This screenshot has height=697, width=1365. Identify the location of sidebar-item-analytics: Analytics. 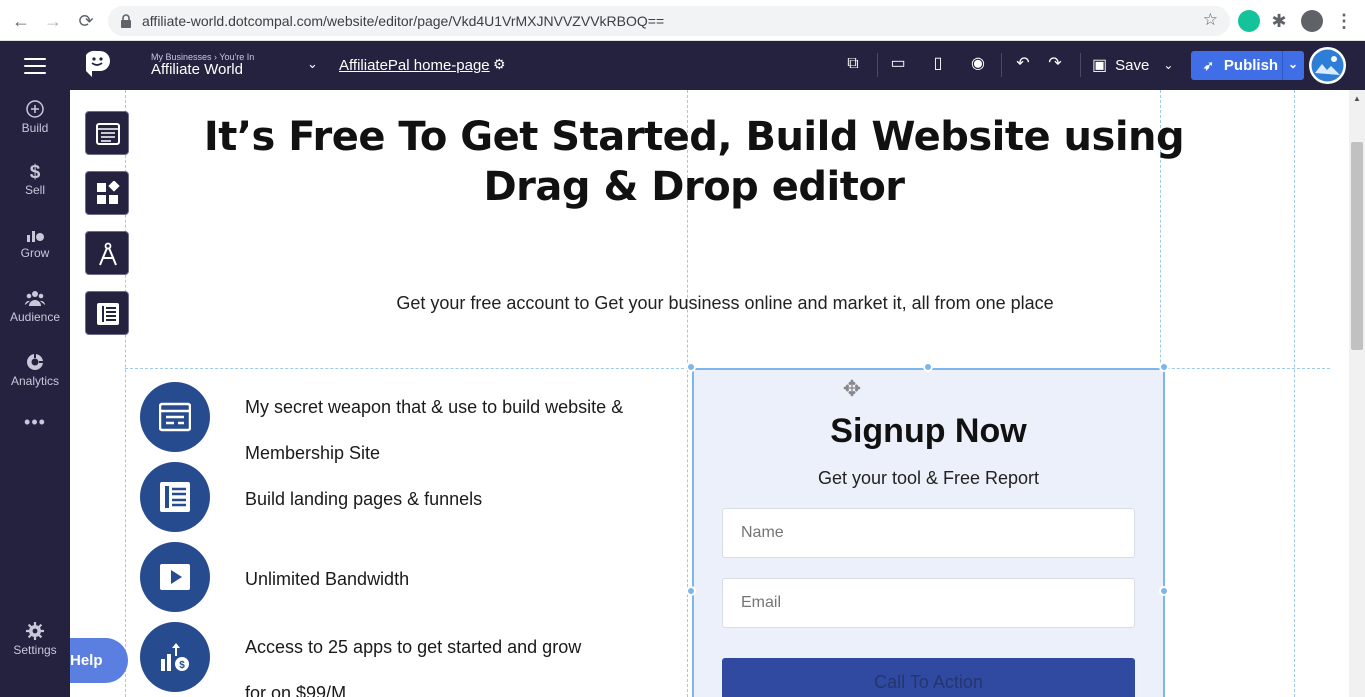
(35, 370).